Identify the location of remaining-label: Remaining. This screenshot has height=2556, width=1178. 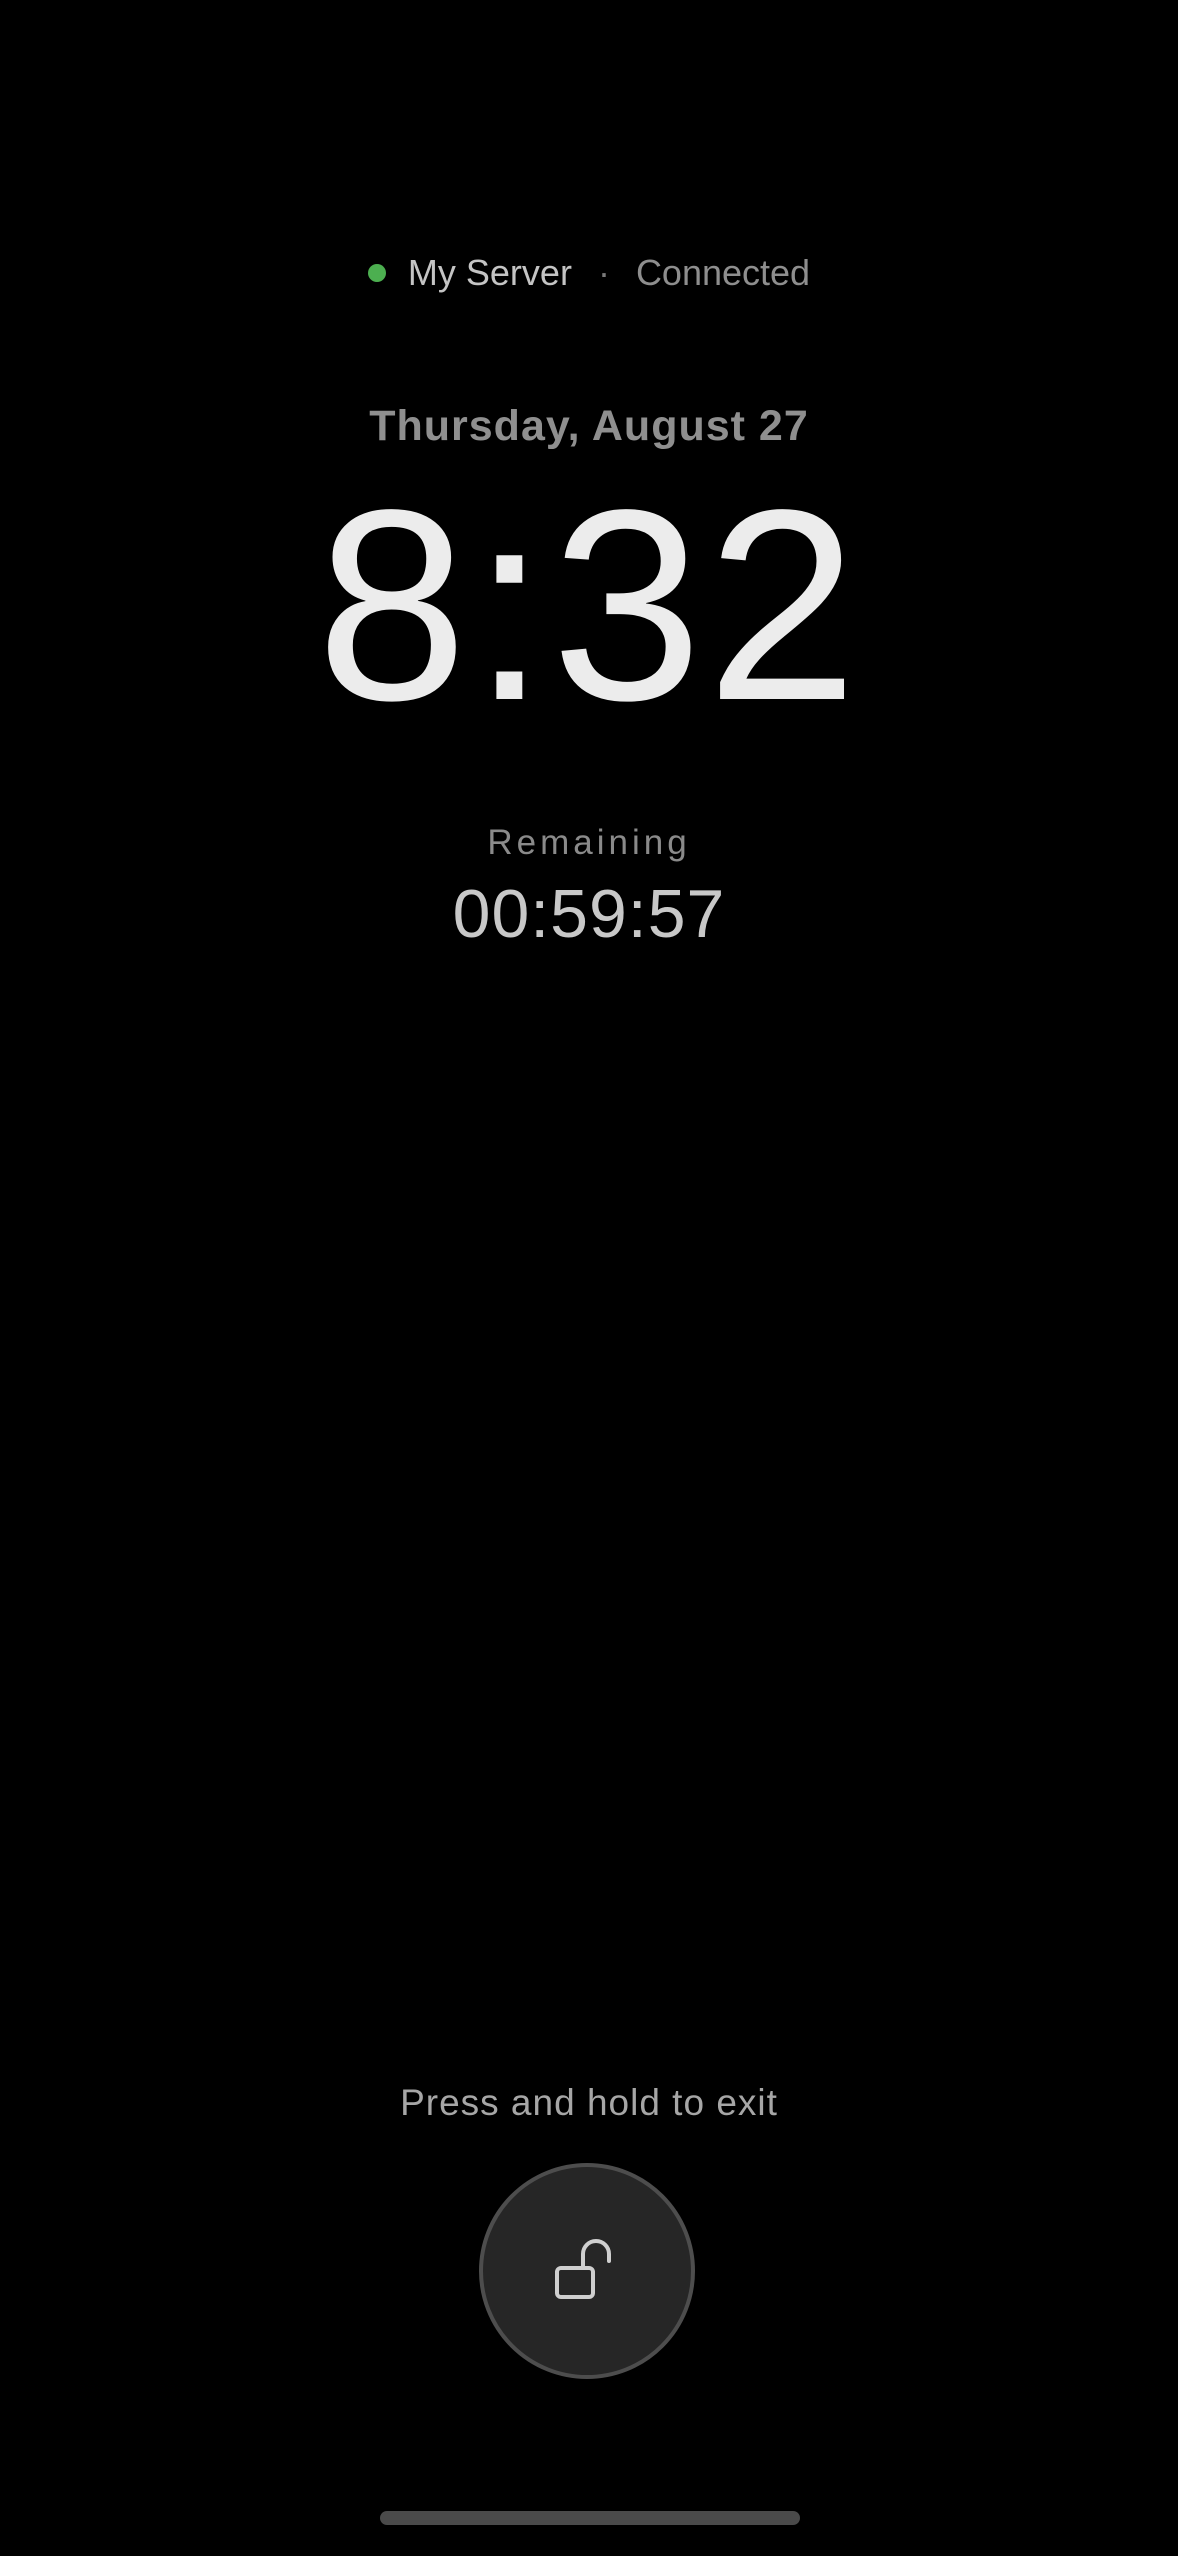
(589, 842).